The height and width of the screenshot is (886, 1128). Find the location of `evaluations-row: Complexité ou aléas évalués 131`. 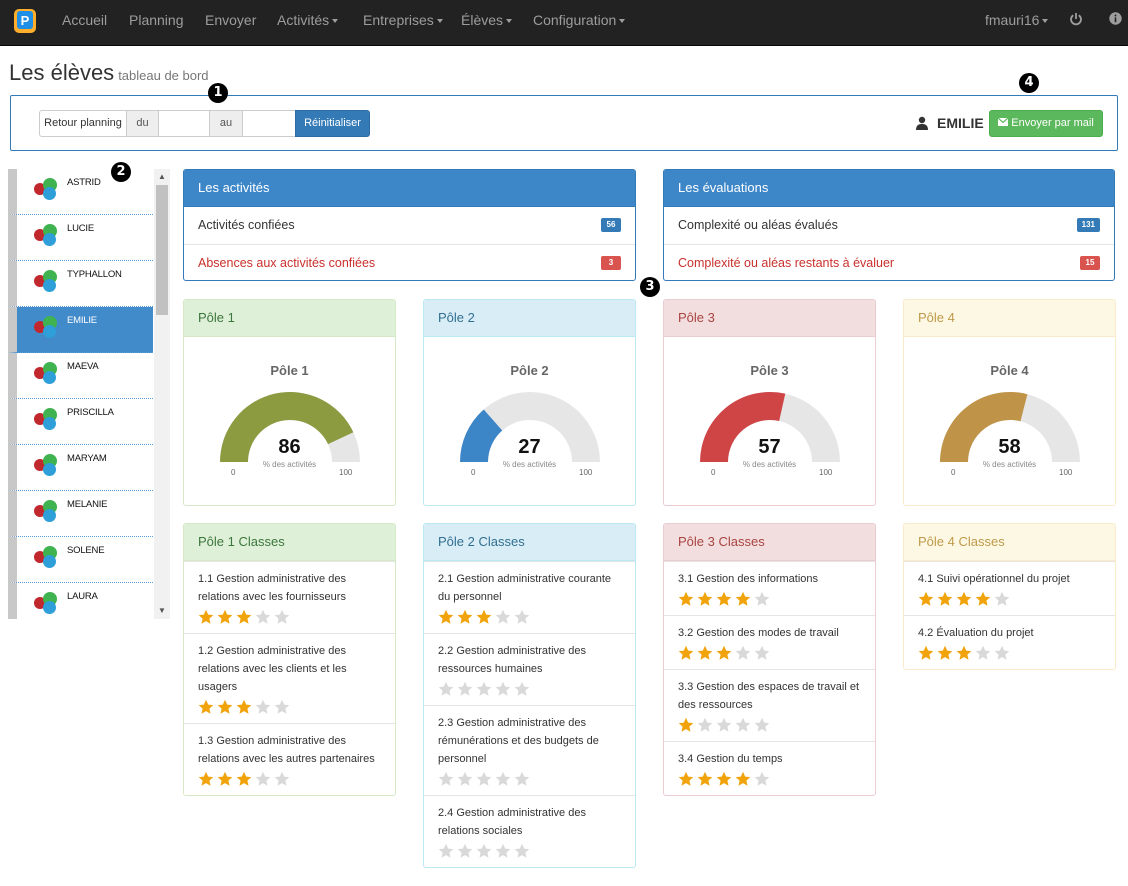

evaluations-row: Complexité ou aléas évalués 131 is located at coordinates (889, 225).